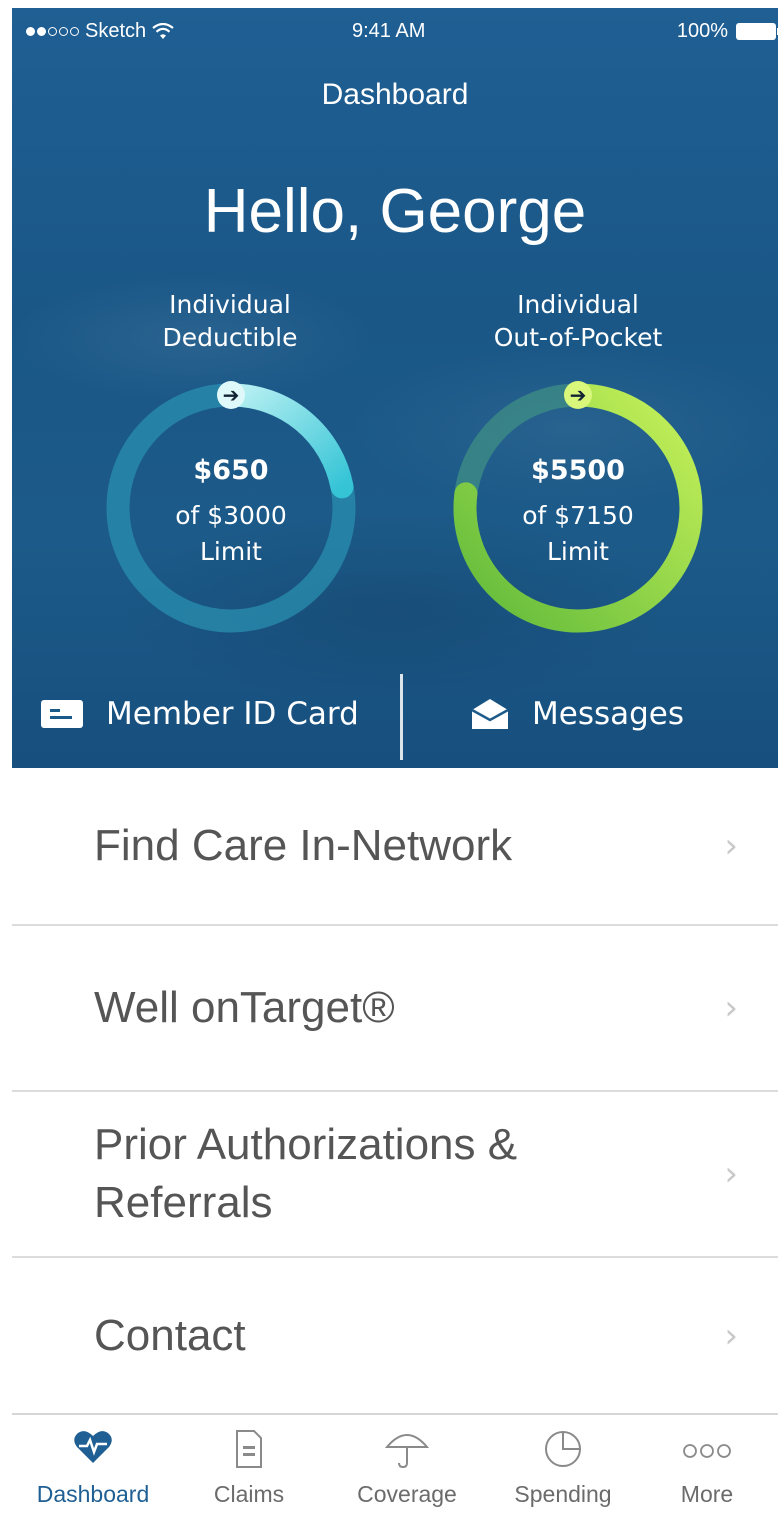 The height and width of the screenshot is (1517, 778). I want to click on status-bar: Sketch 9:41 AM 100%, so click(395, 32).